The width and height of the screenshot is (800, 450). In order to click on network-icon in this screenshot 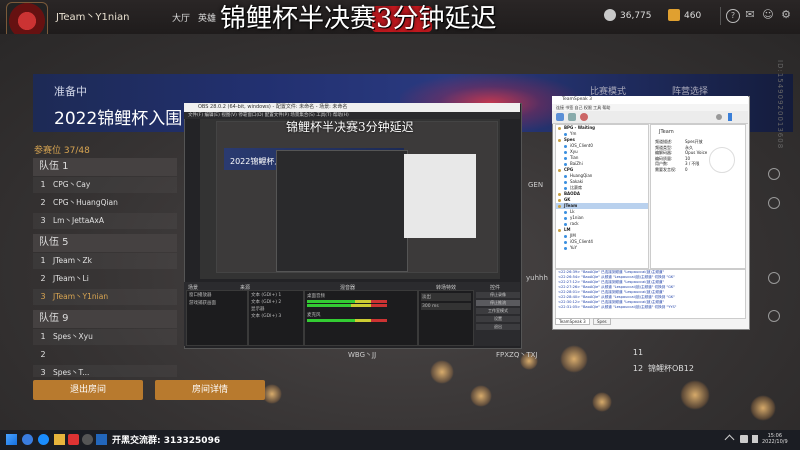, I will do `click(744, 439)`.